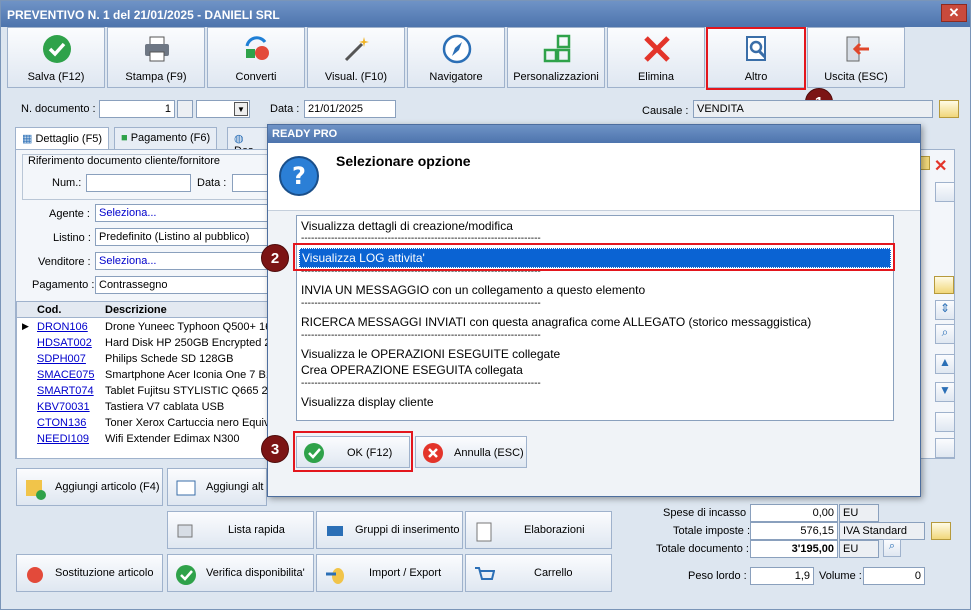 Image resolution: width=971 pixels, height=610 pixels. Describe the element at coordinates (241, 109) in the screenshot. I see `chevron-down-icon: ▼` at that location.